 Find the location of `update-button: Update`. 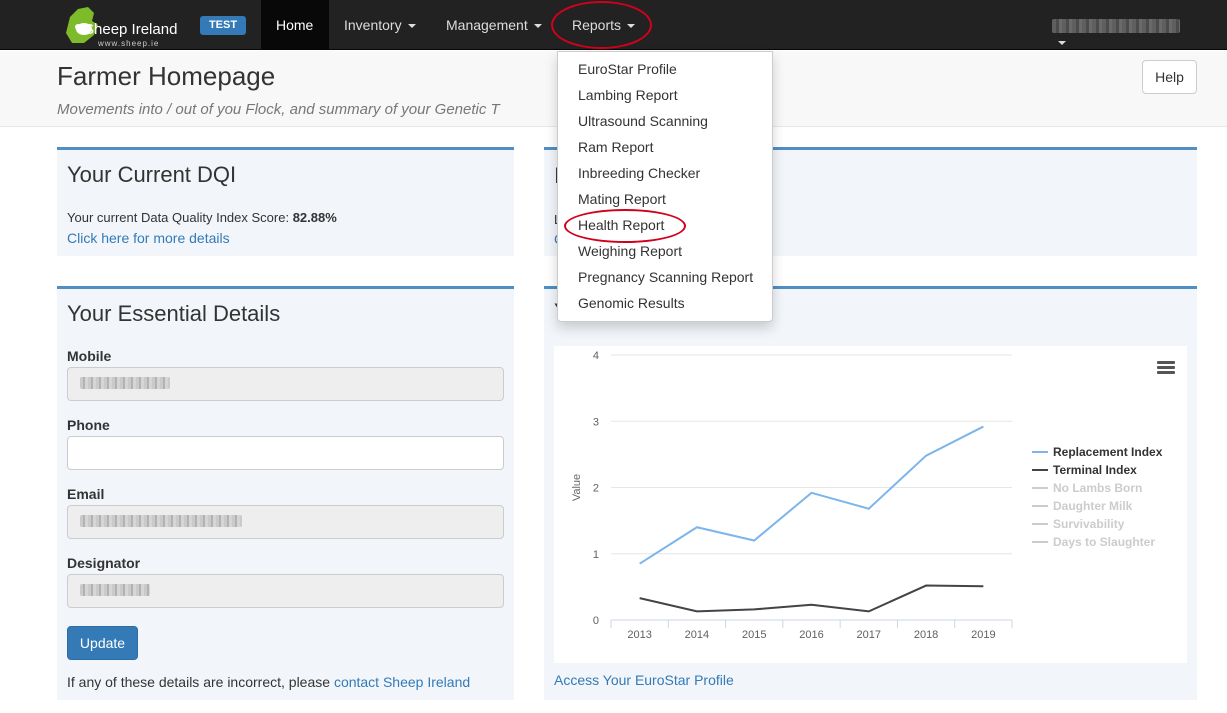

update-button: Update is located at coordinates (102, 643).